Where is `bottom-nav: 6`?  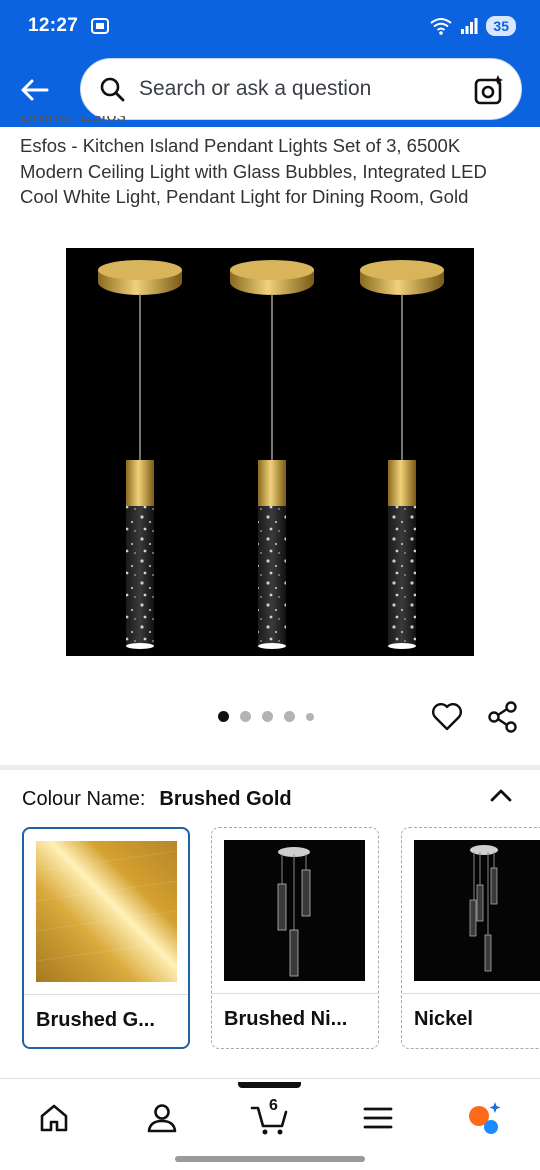 bottom-nav: 6 is located at coordinates (270, 1117).